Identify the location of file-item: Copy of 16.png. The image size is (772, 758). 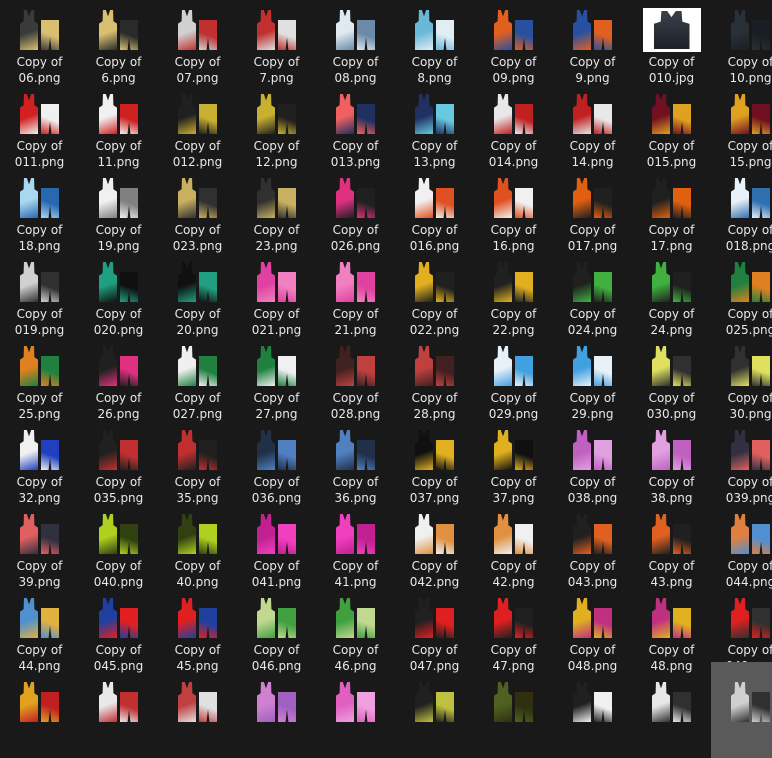
(513, 212).